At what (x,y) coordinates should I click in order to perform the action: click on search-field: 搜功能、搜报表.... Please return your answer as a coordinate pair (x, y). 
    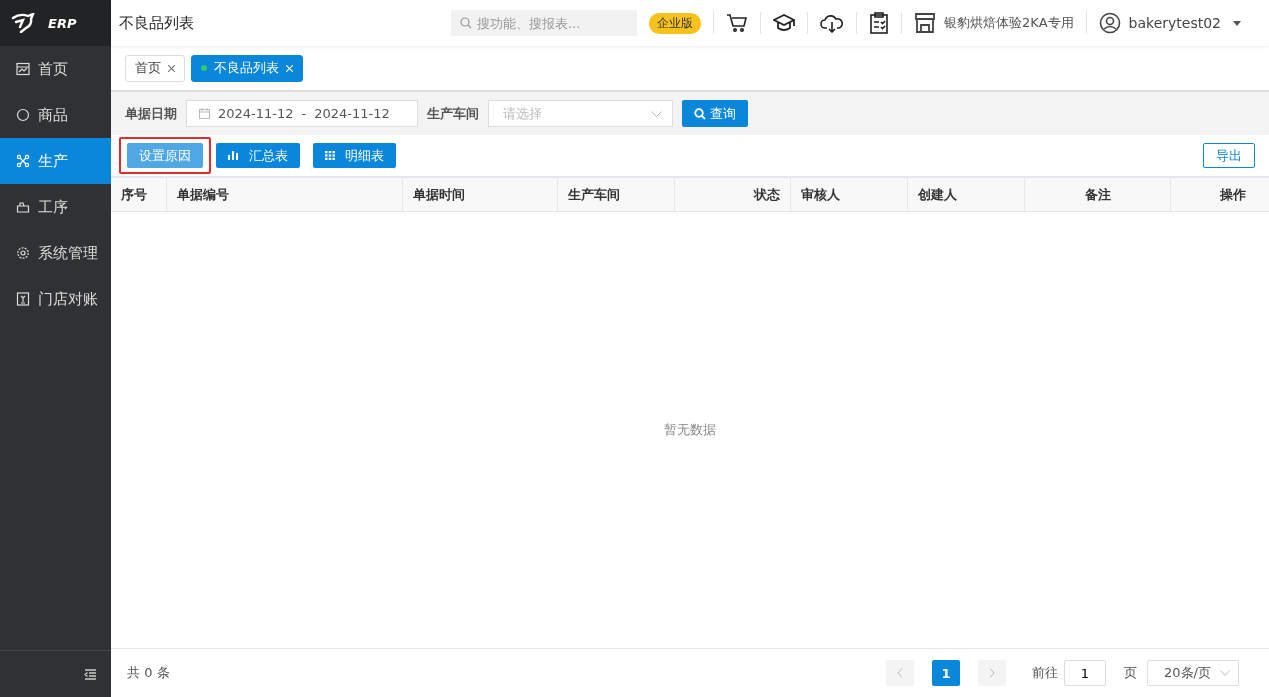
    Looking at the image, I should click on (544, 23).